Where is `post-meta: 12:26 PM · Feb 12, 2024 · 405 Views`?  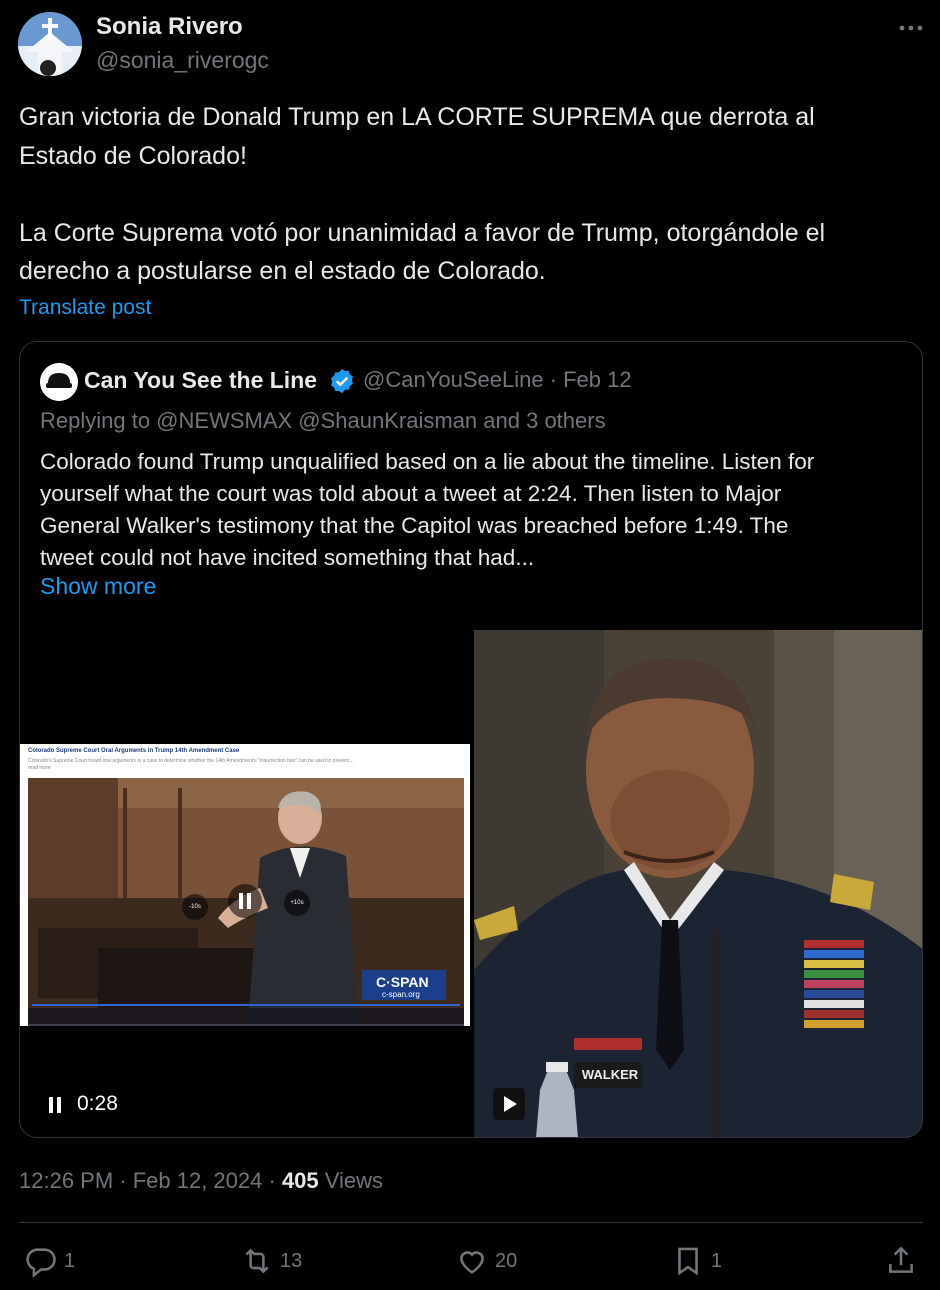
post-meta: 12:26 PM · Feb 12, 2024 · 405 Views is located at coordinates (201, 1181).